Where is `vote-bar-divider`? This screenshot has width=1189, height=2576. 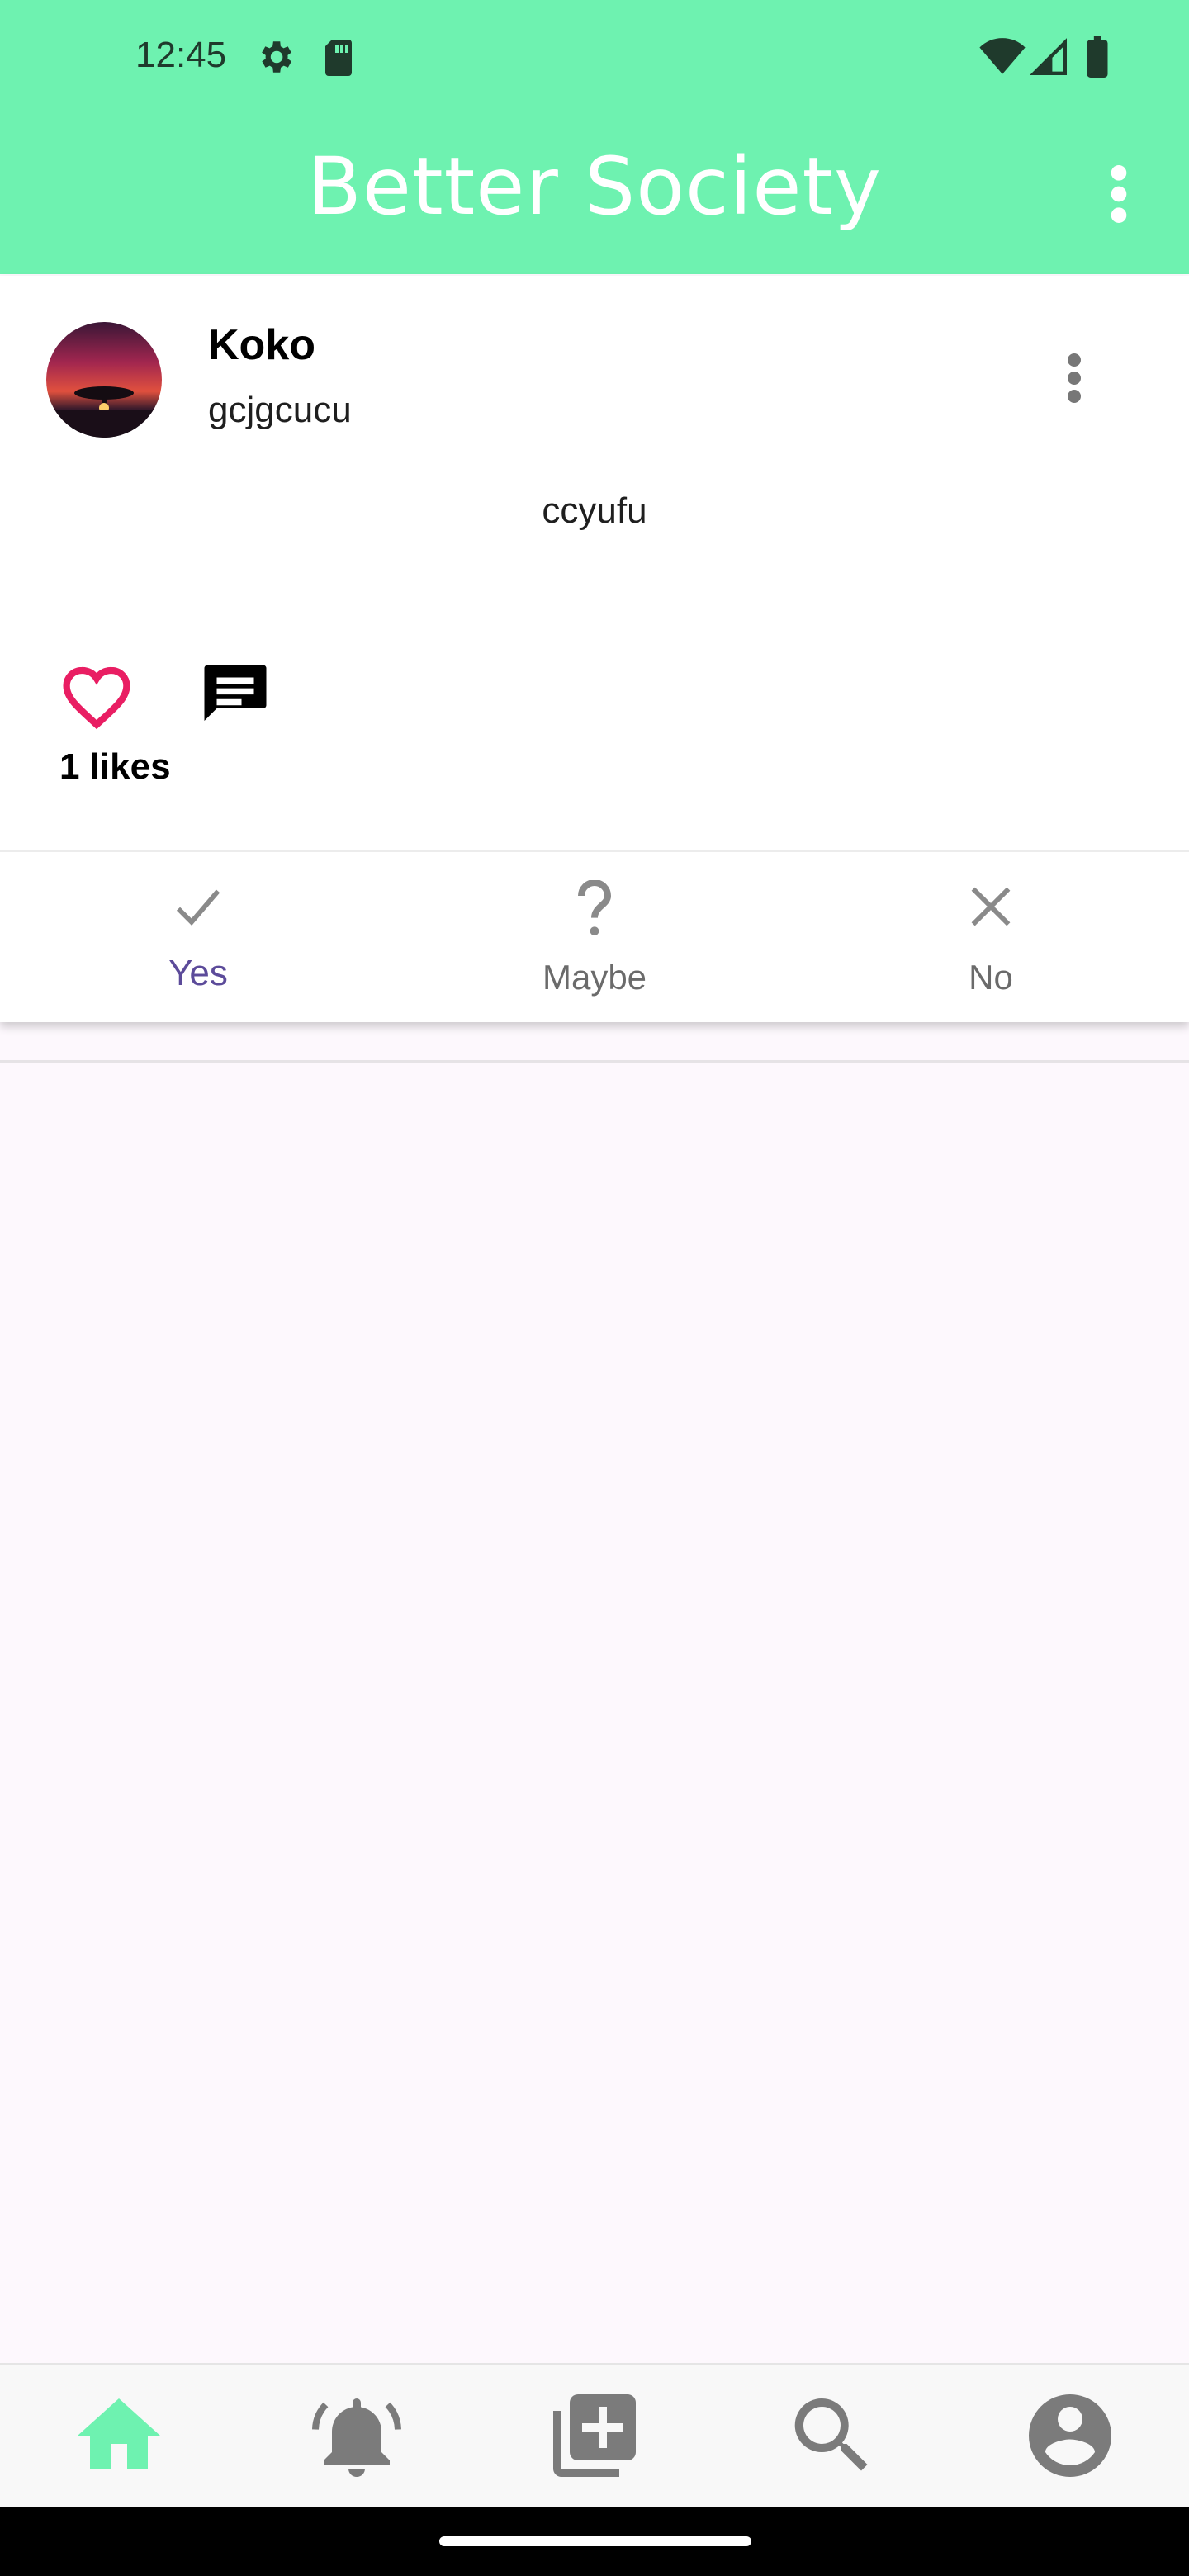
vote-bar-divider is located at coordinates (594, 851).